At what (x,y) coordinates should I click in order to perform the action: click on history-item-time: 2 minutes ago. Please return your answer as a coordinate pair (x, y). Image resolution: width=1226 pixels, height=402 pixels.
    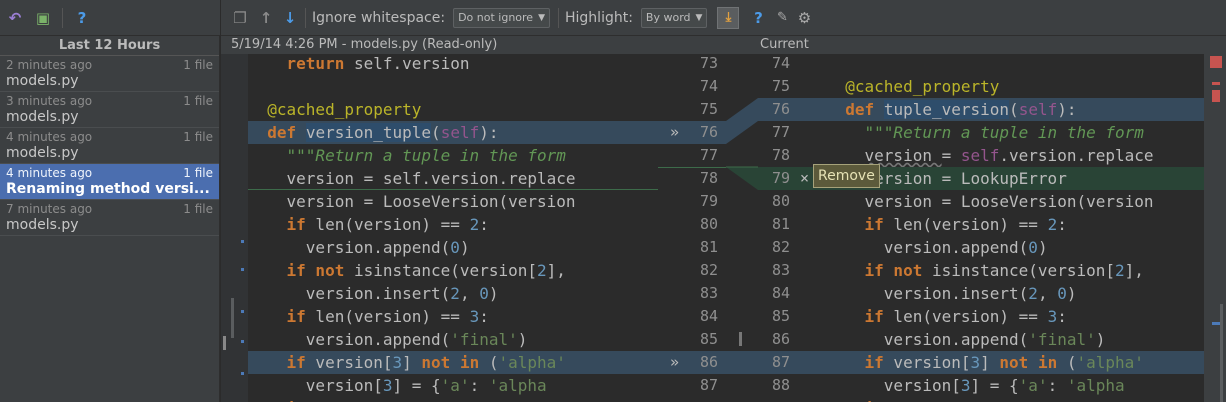
    Looking at the image, I should click on (49, 65).